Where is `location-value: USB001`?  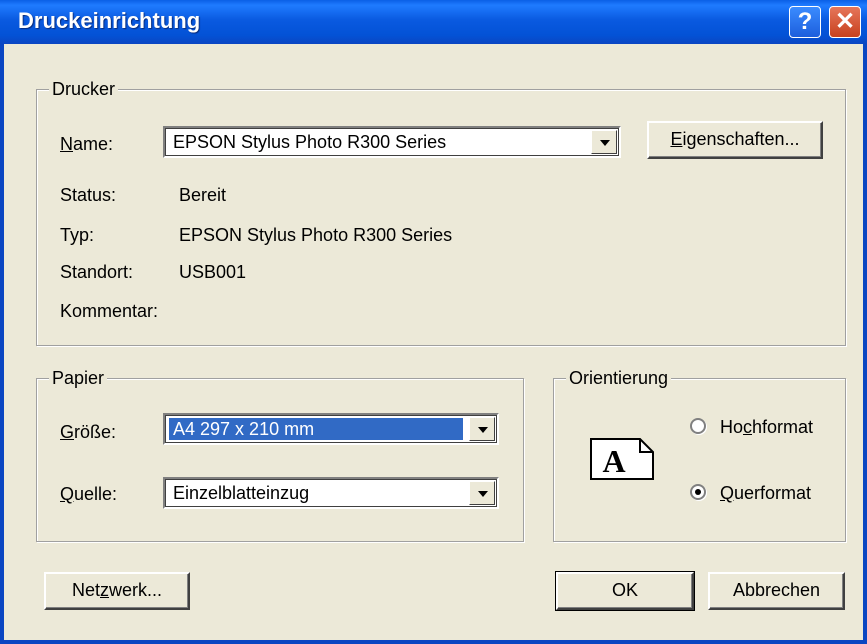 location-value: USB001 is located at coordinates (213, 272).